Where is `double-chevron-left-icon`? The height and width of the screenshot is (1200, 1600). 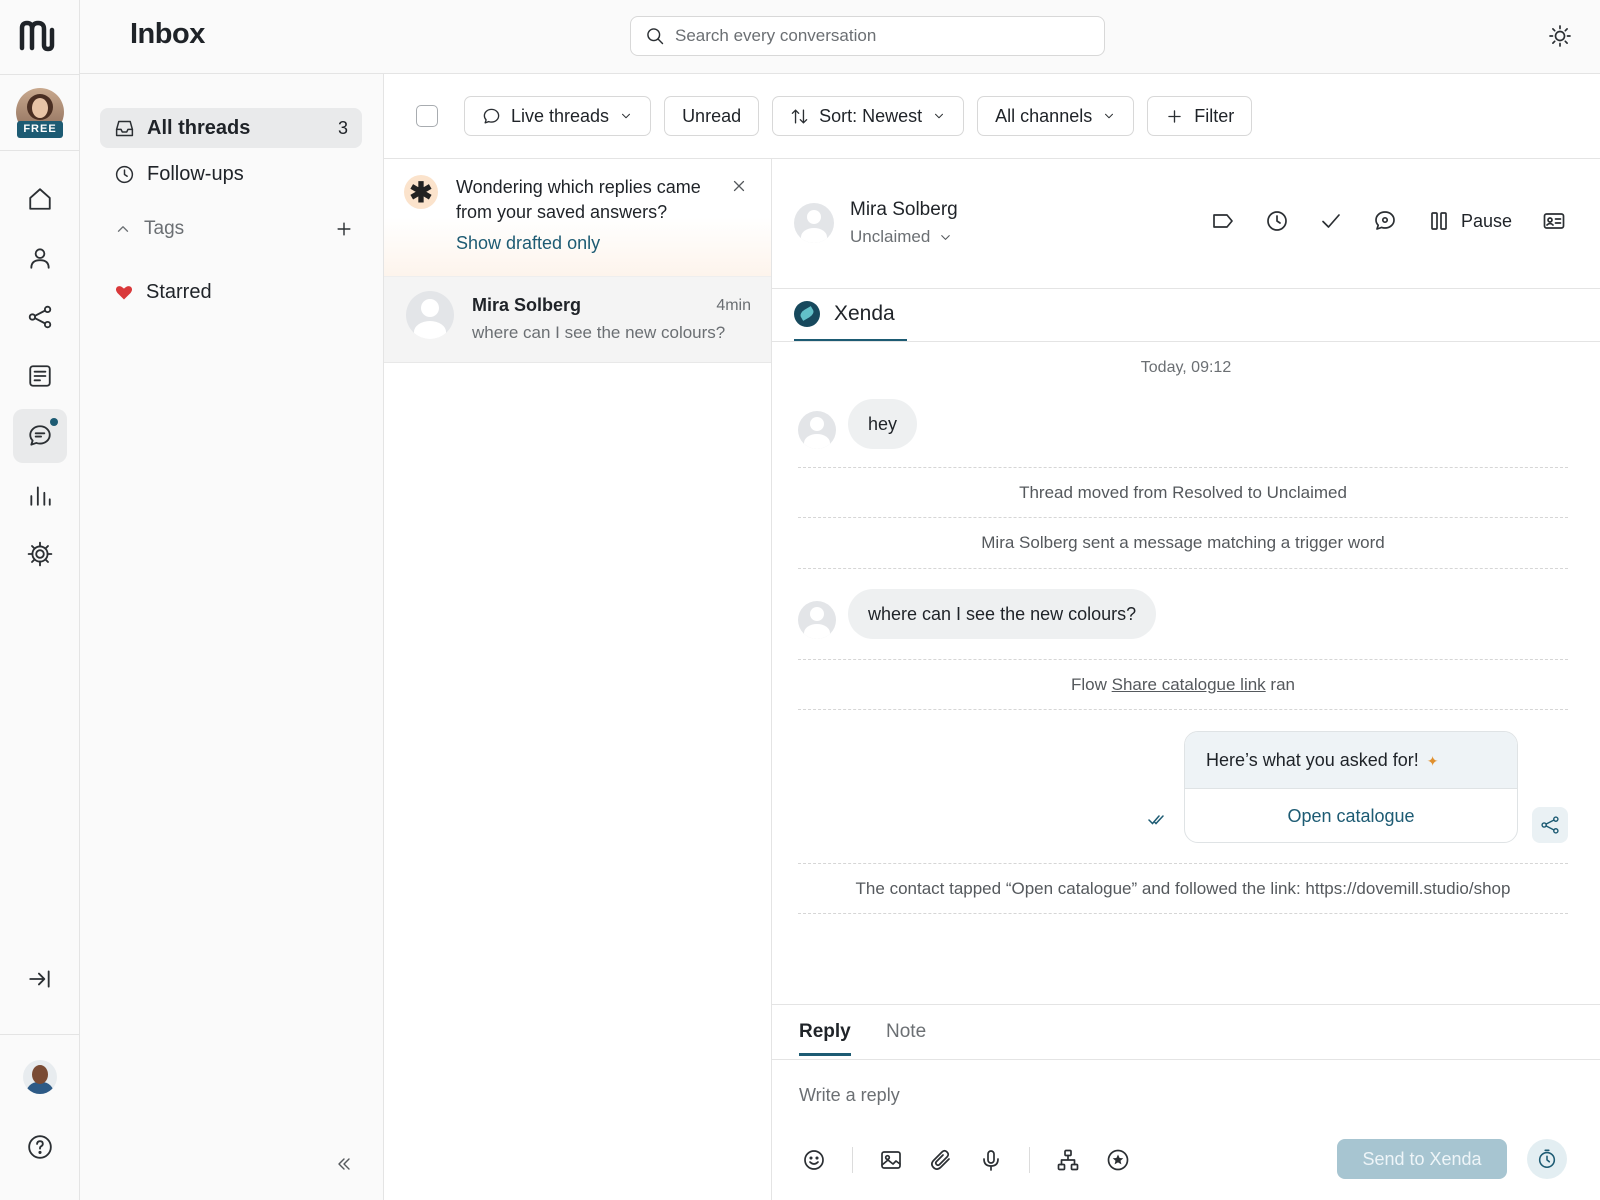
double-chevron-left-icon is located at coordinates (344, 1164).